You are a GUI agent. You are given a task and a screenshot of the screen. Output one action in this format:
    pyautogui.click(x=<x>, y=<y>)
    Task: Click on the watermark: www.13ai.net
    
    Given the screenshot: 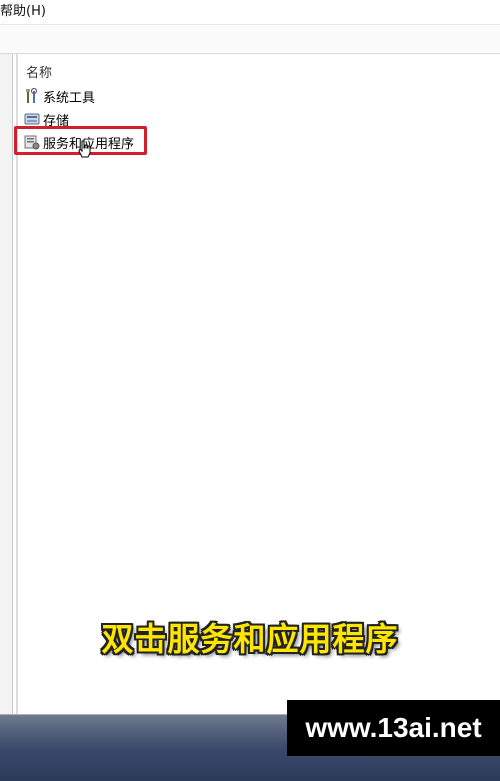 What is the action you would take?
    pyautogui.click(x=393, y=728)
    